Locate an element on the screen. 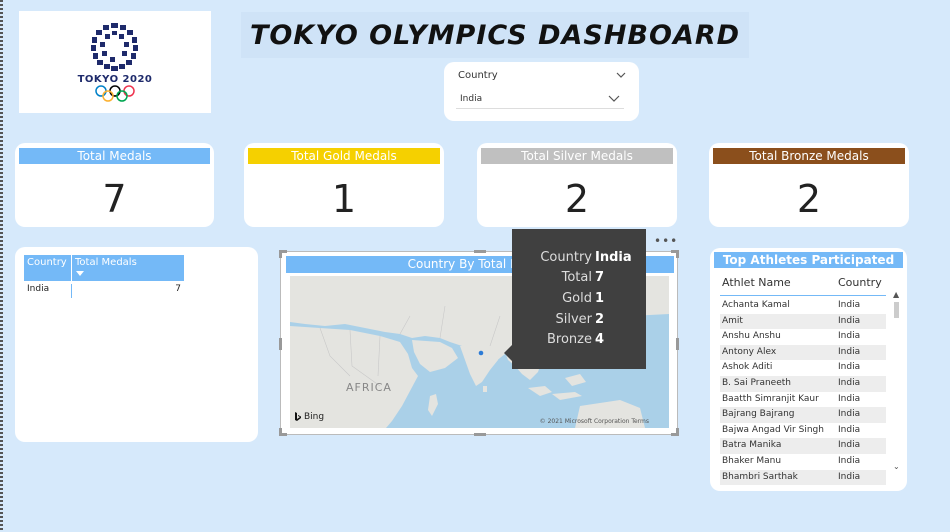 The height and width of the screenshot is (532, 950). tokyo-2020-logo: TOKYO 2020 is located at coordinates (115, 62).